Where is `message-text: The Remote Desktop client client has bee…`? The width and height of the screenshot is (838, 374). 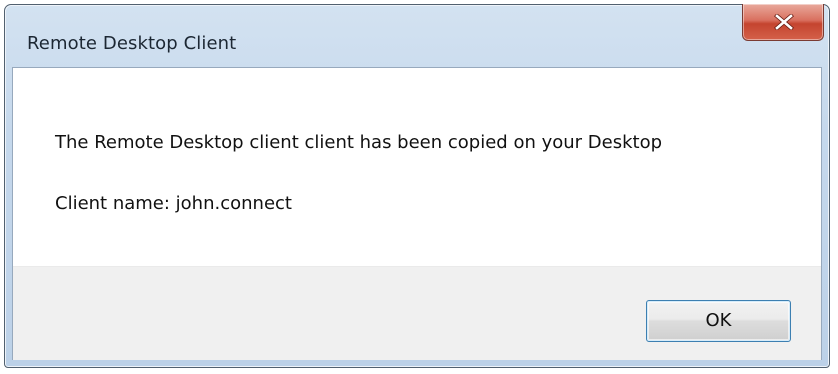 message-text: The Remote Desktop client client has bee… is located at coordinates (359, 142).